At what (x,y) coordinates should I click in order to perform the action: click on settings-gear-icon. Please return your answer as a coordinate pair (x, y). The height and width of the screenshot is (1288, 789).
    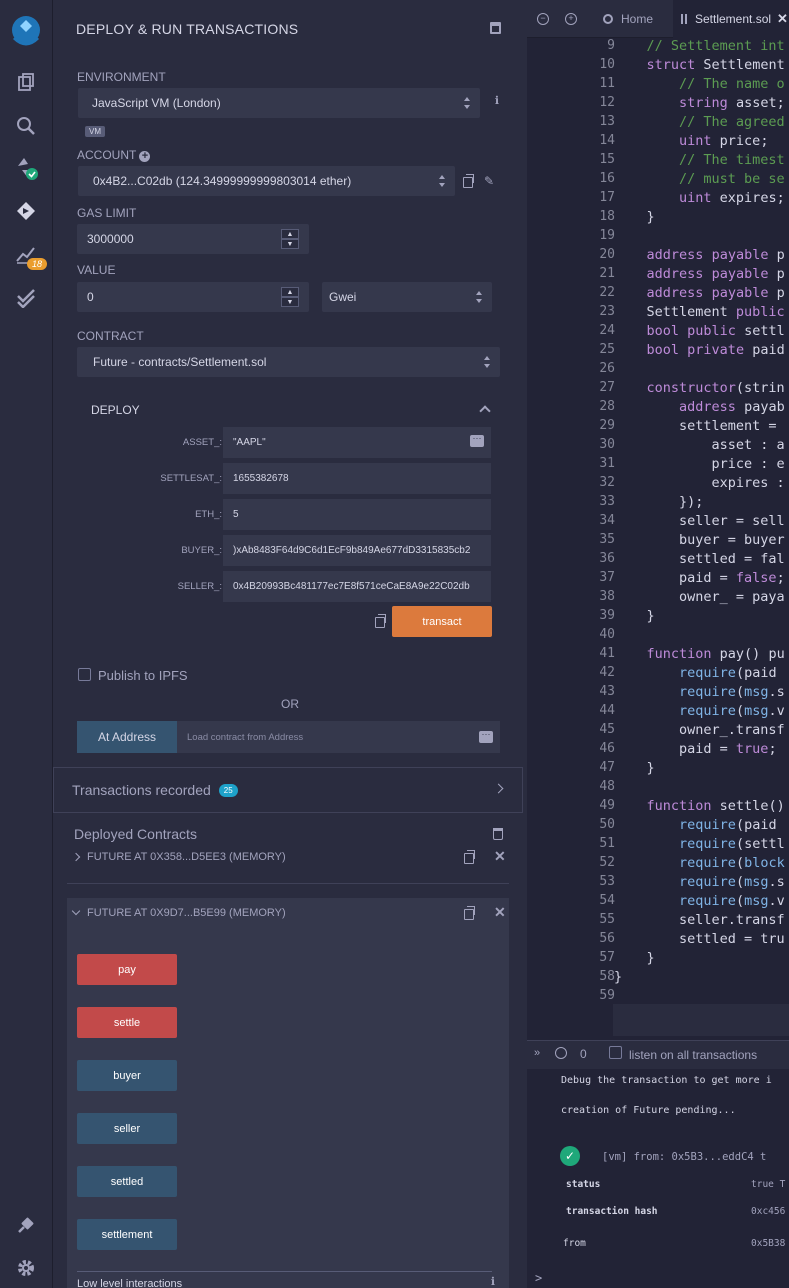
    Looking at the image, I should click on (26, 1268).